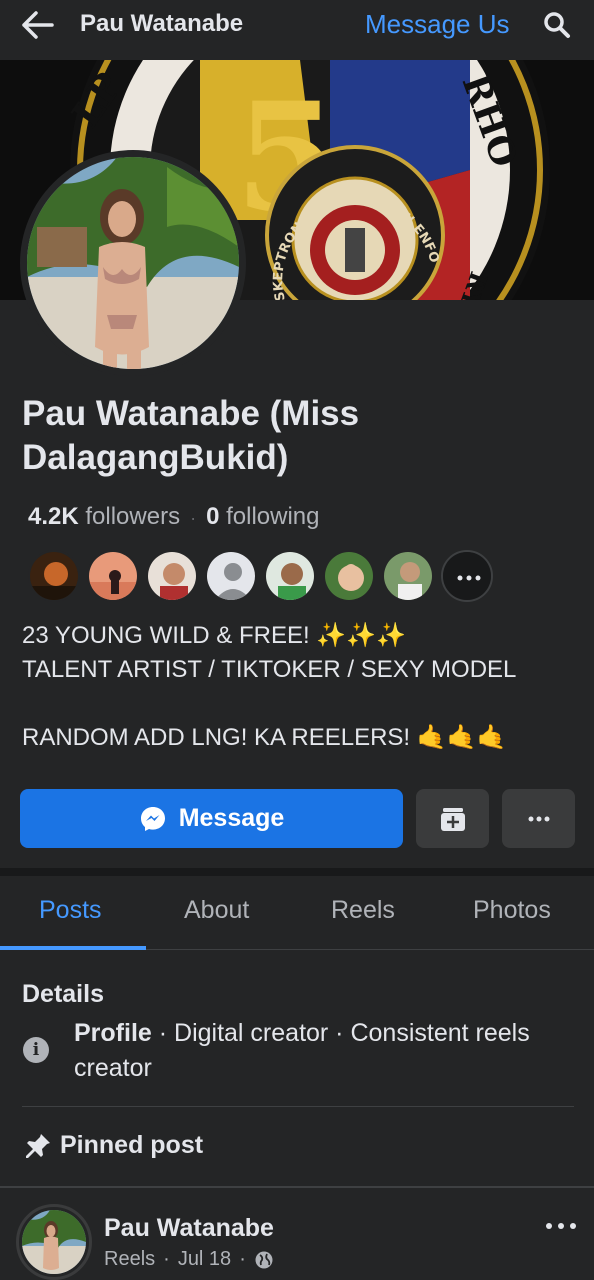 The height and width of the screenshot is (1280, 594). I want to click on bio-line: 23 YOUNG WILD & FREE! ✨✨✨, so click(214, 635).